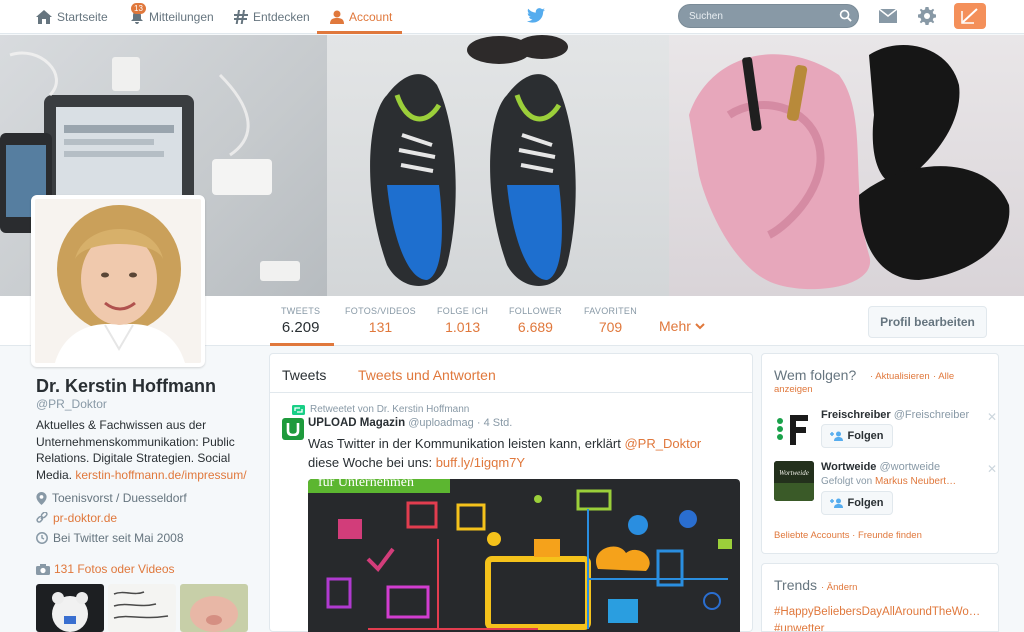 The height and width of the screenshot is (632, 1024). I want to click on nav-discover: Entdecken, so click(272, 17).